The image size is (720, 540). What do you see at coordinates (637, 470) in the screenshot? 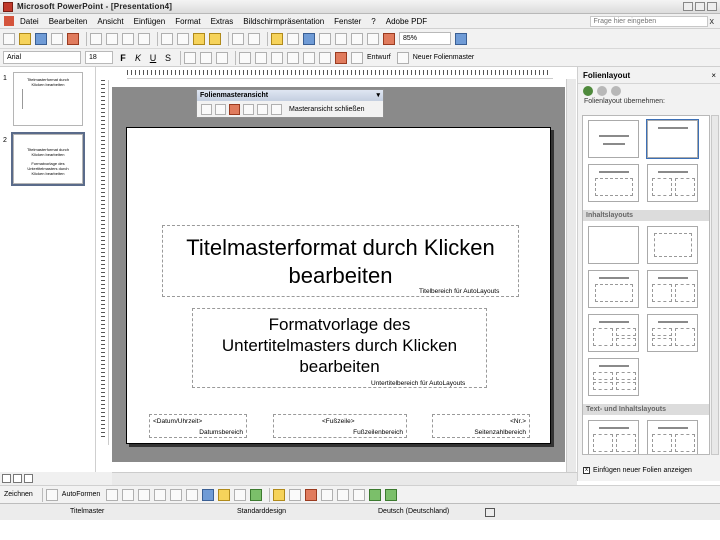
I see `show-on-insert-checkbox: x Einfügen neuer Folien anzeigen` at bounding box center [637, 470].